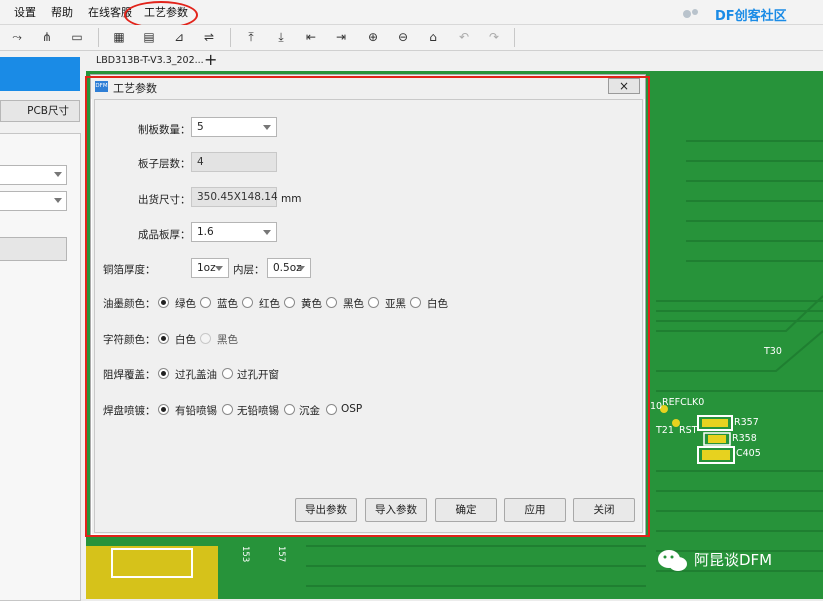 Image resolution: width=823 pixels, height=601 pixels. Describe the element at coordinates (746, 422) in the screenshot. I see `label-r357: R357` at that location.